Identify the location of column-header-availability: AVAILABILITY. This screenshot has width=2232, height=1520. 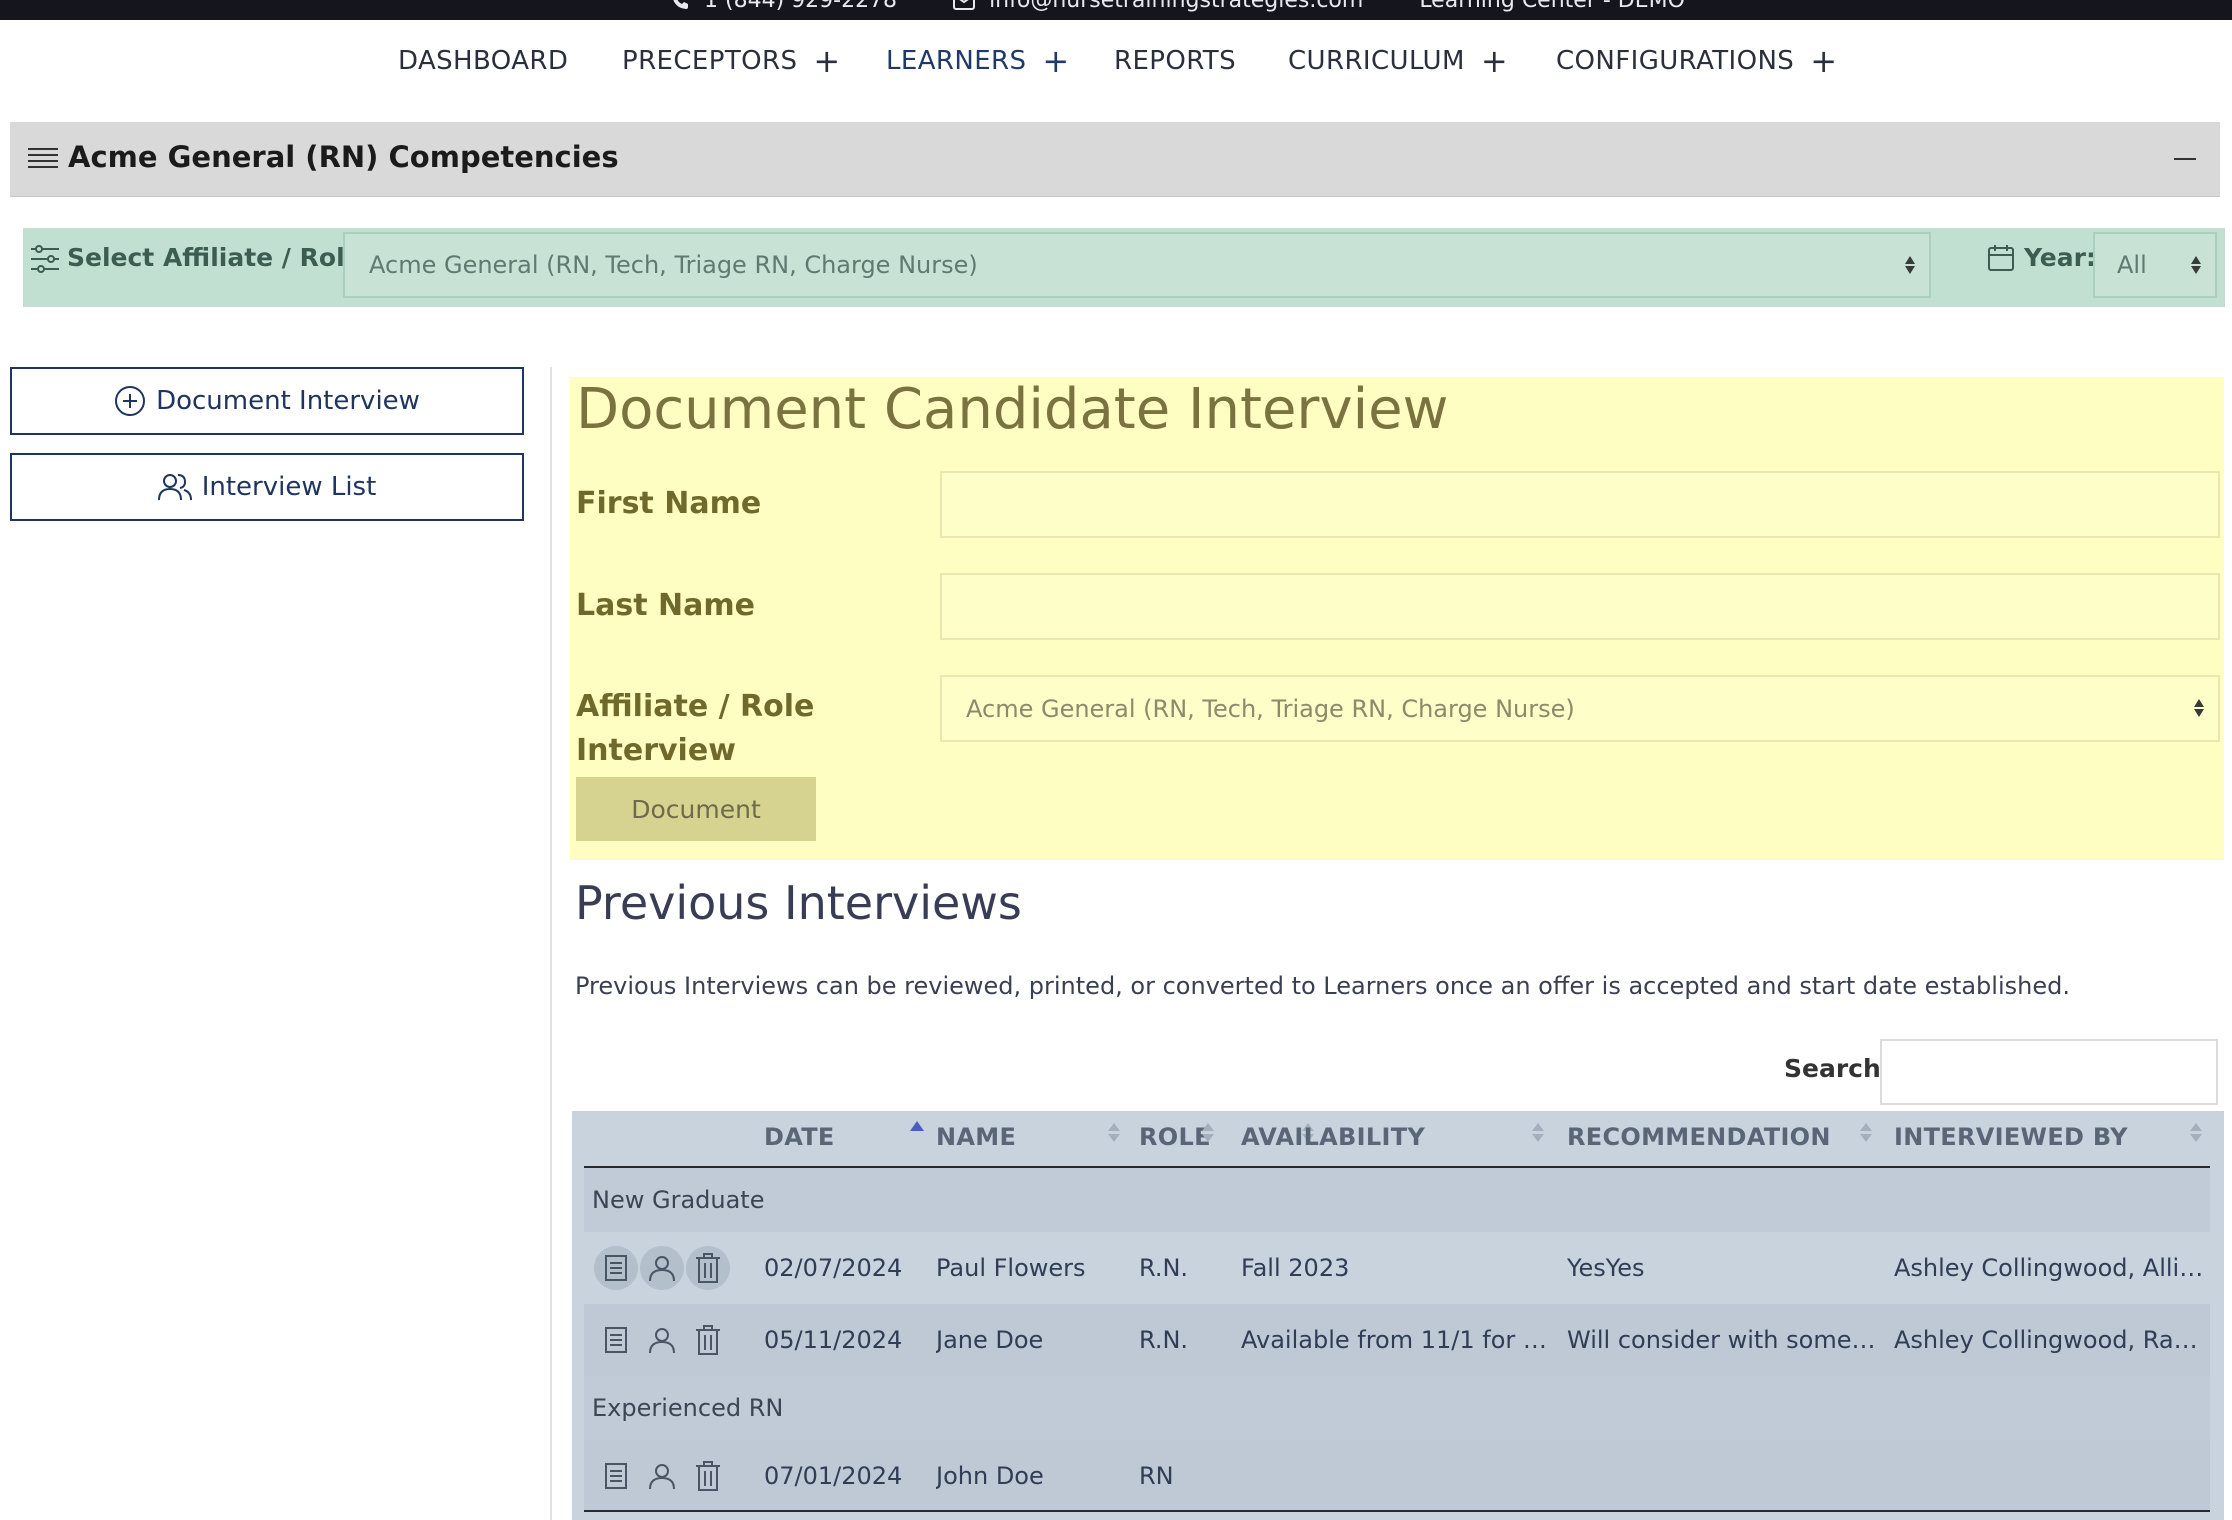
(1333, 1137).